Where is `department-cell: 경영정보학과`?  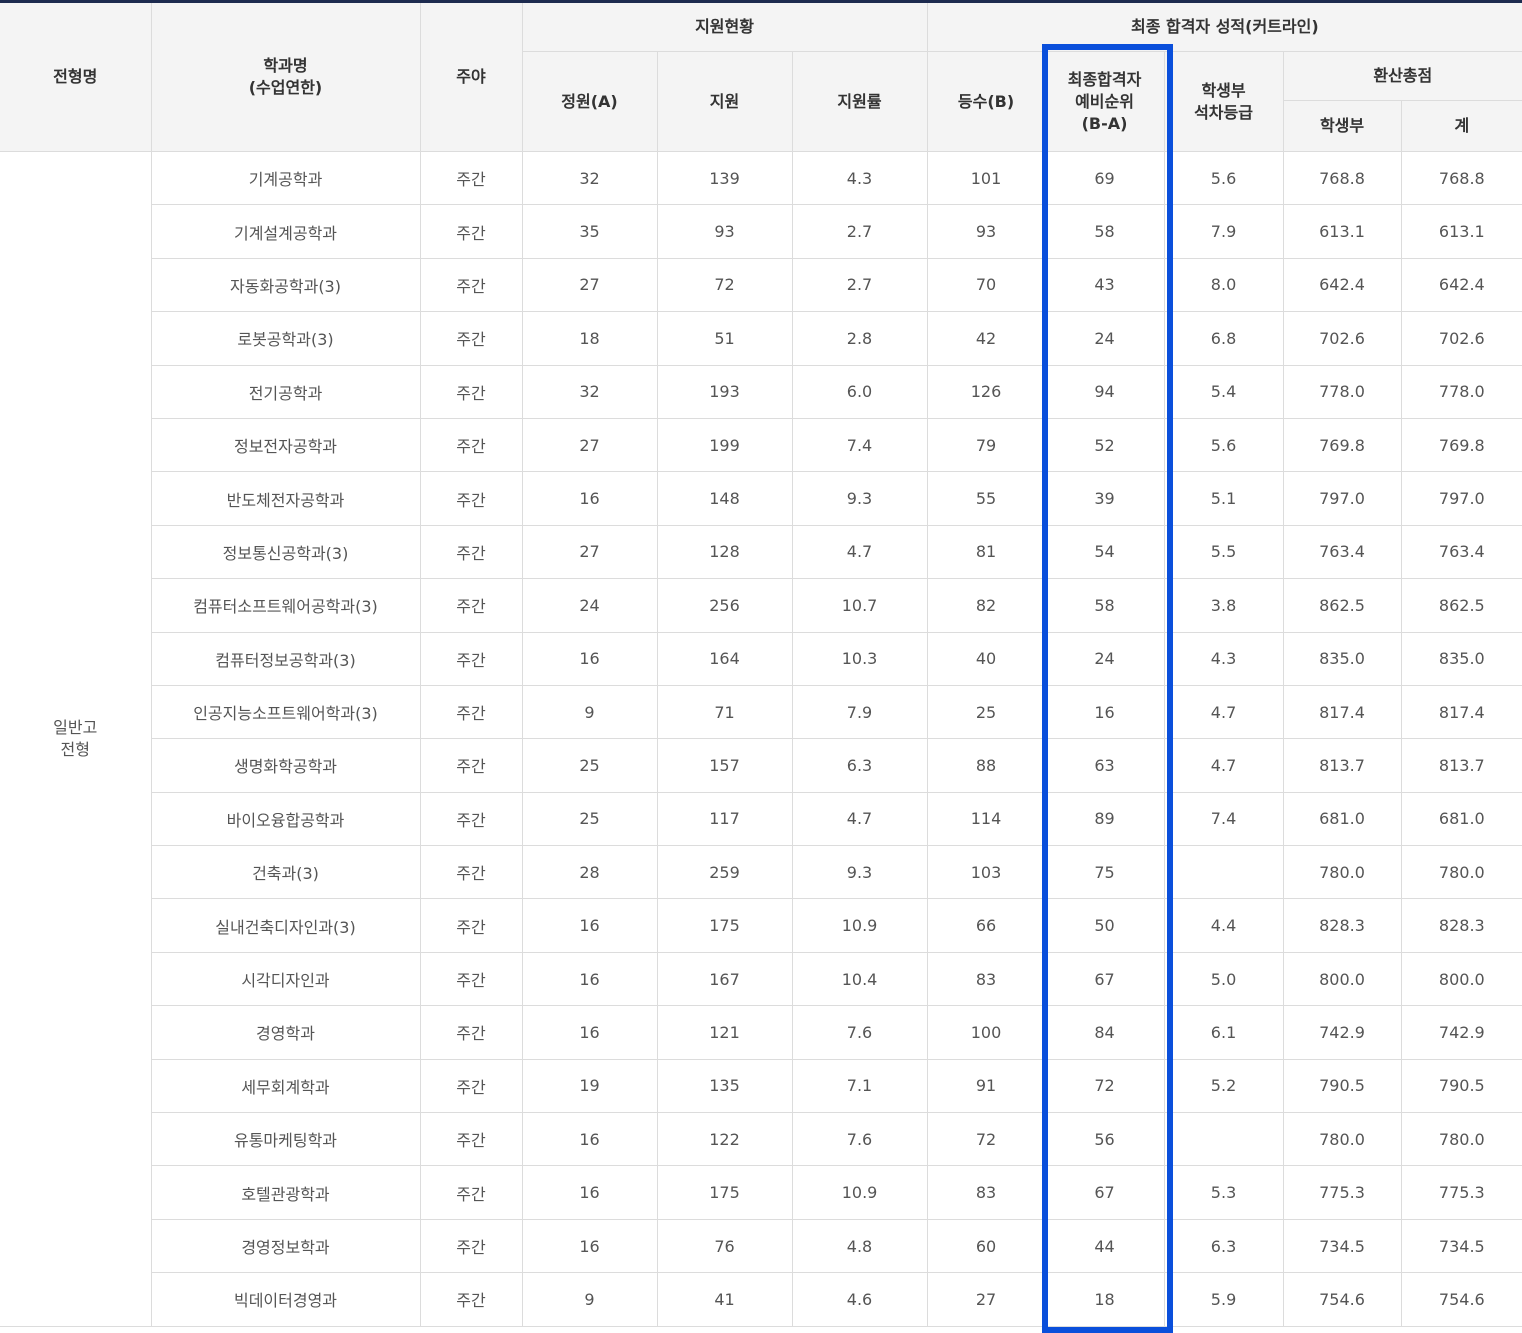
department-cell: 경영정보학과 is located at coordinates (286, 1246).